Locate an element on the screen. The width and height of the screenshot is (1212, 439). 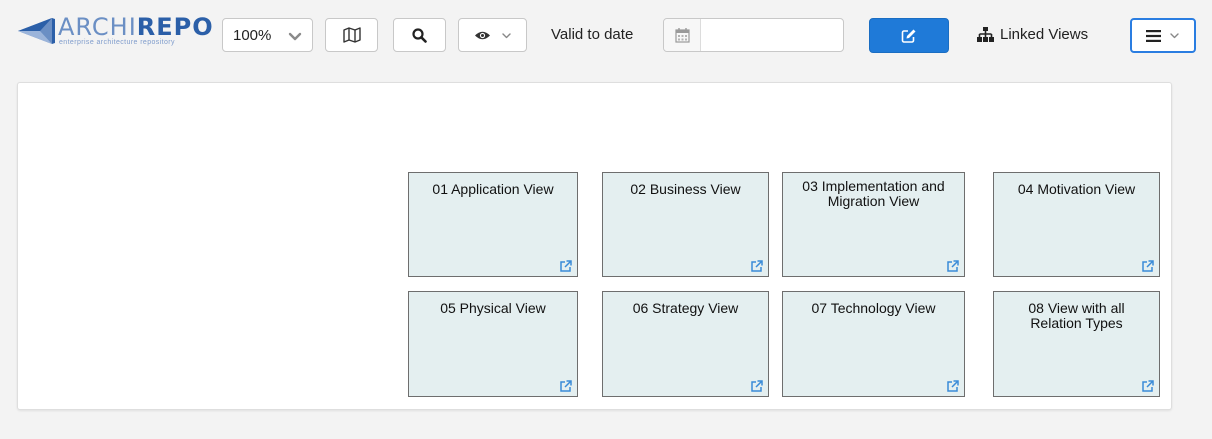
search-button is located at coordinates (419, 35).